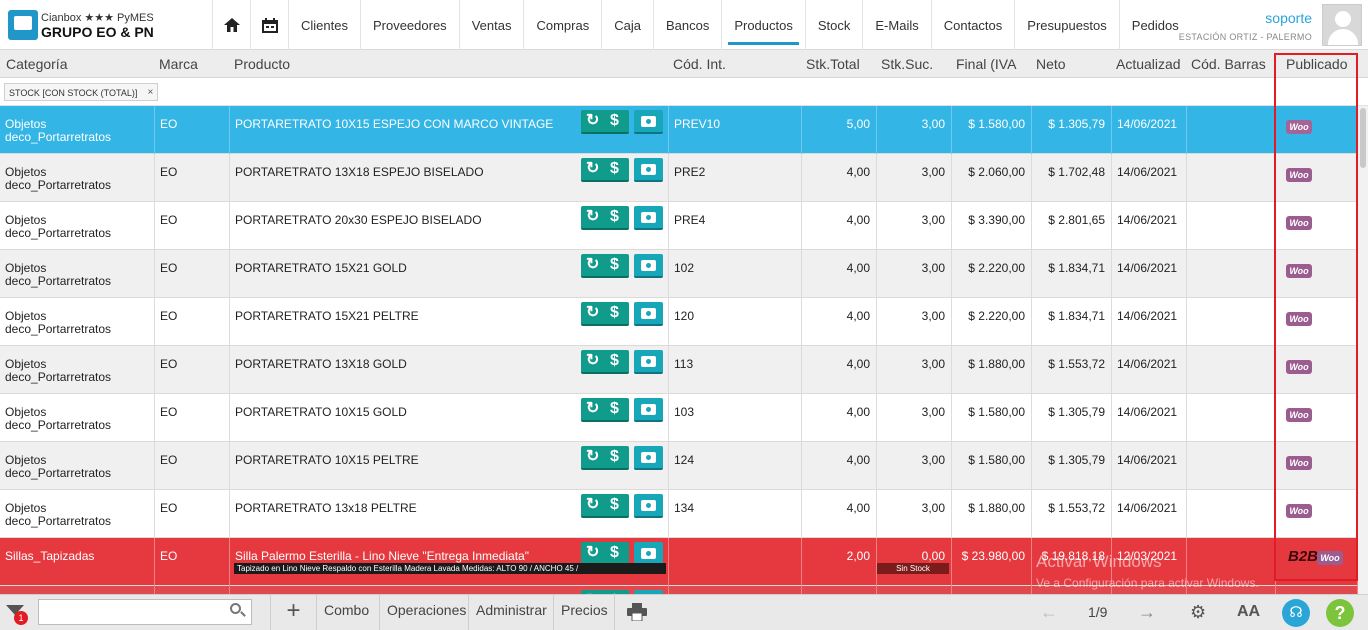  Describe the element at coordinates (1147, 612) in the screenshot. I see `arrow-right-icon: →` at that location.